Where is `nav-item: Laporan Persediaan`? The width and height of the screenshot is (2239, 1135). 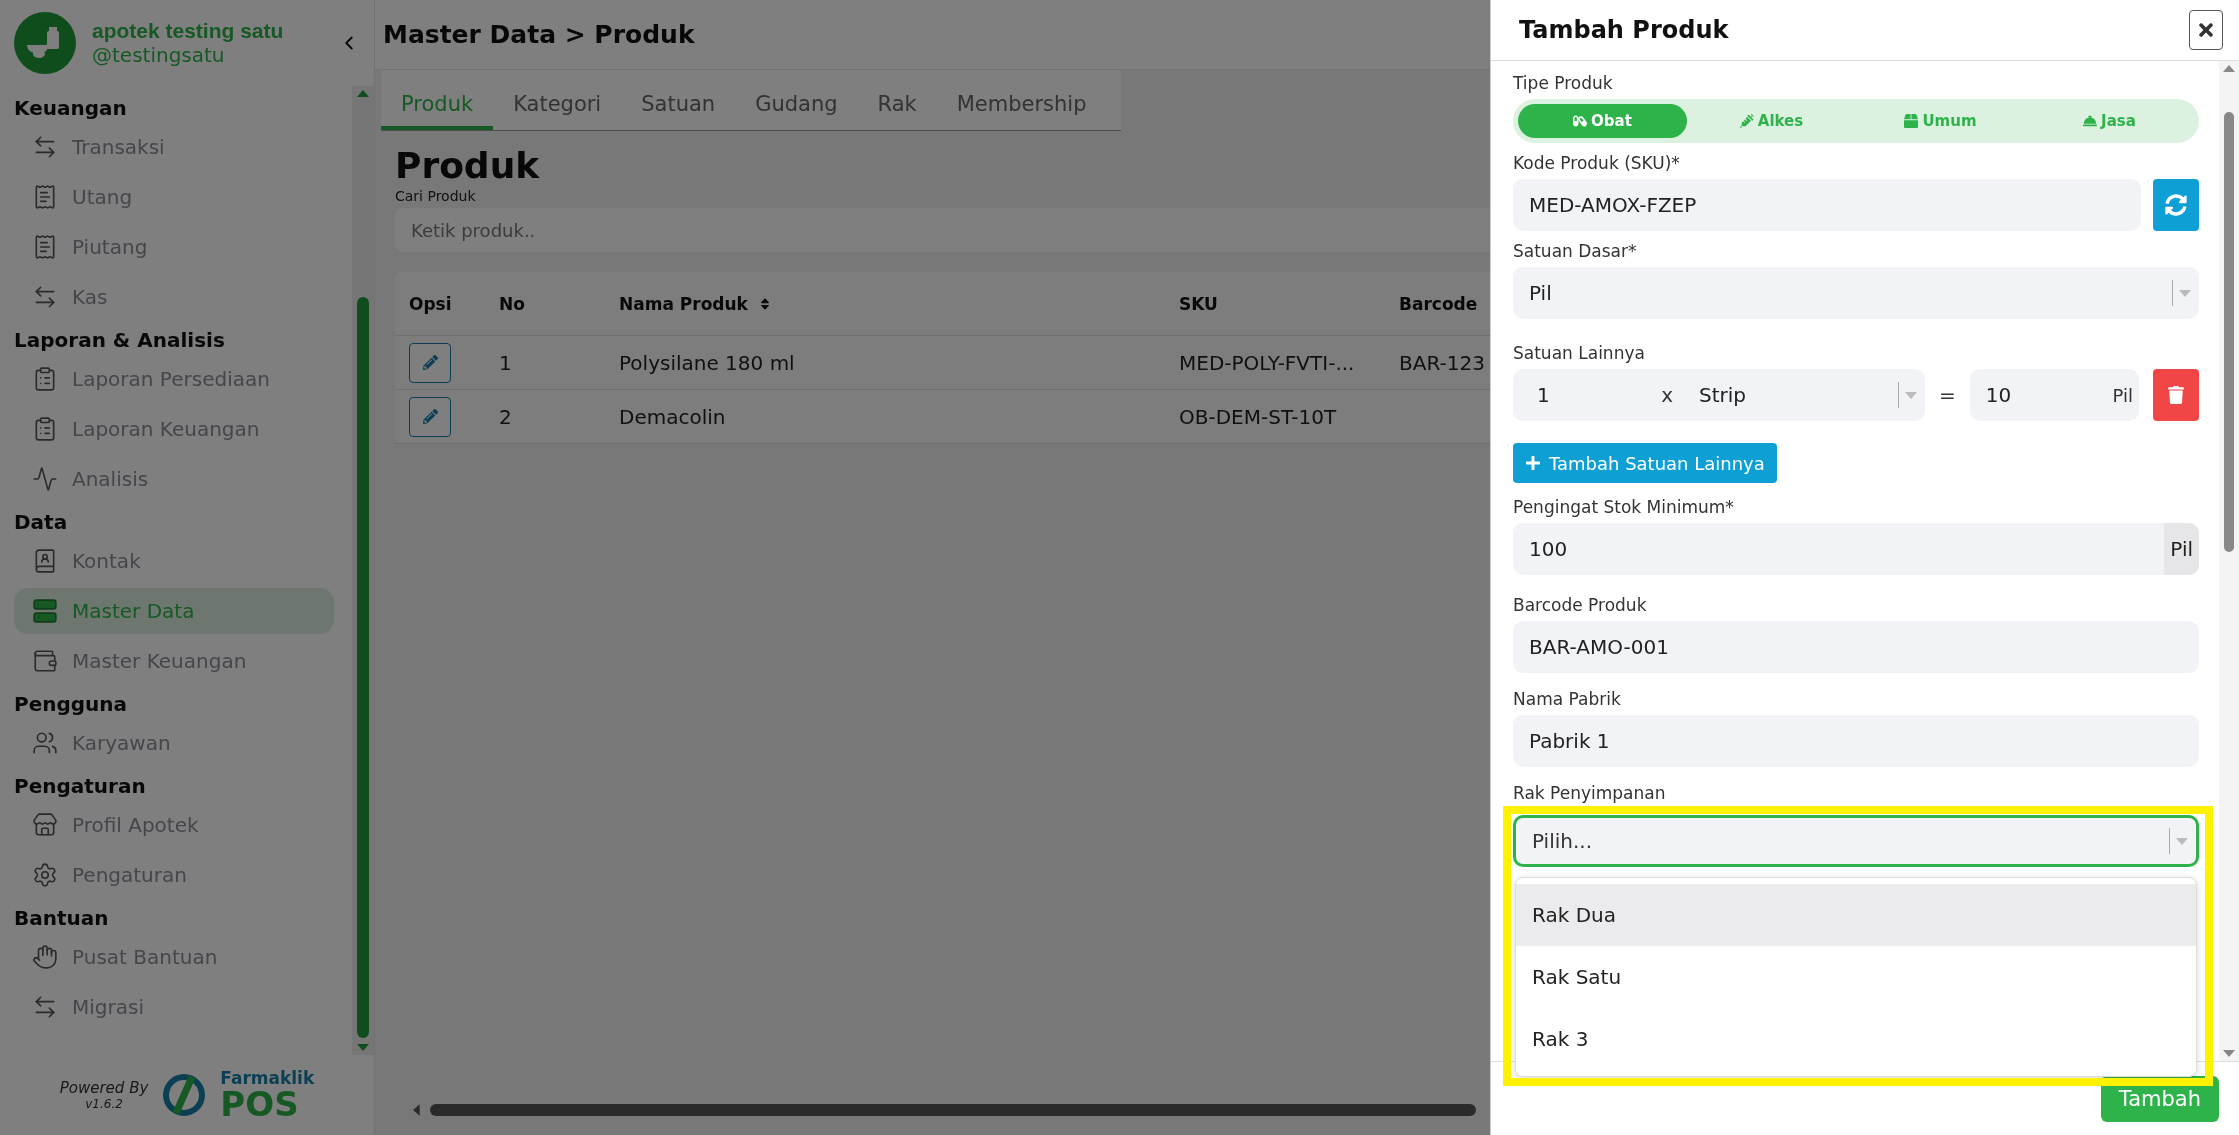 nav-item: Laporan Persediaan is located at coordinates (174, 379).